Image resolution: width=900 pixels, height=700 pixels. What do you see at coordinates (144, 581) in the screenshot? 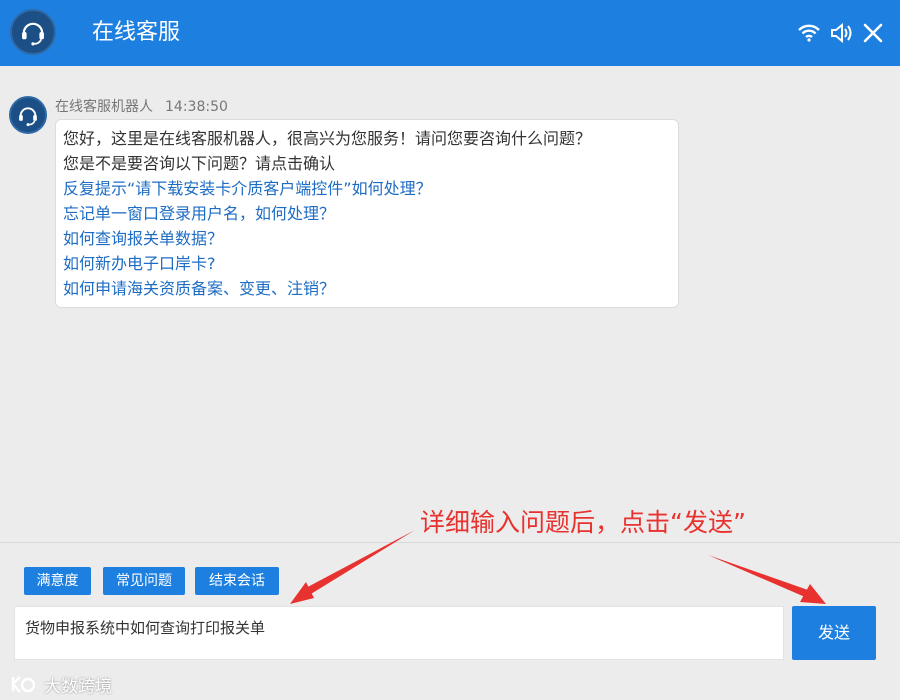
I see `faq-button: 常见问题` at bounding box center [144, 581].